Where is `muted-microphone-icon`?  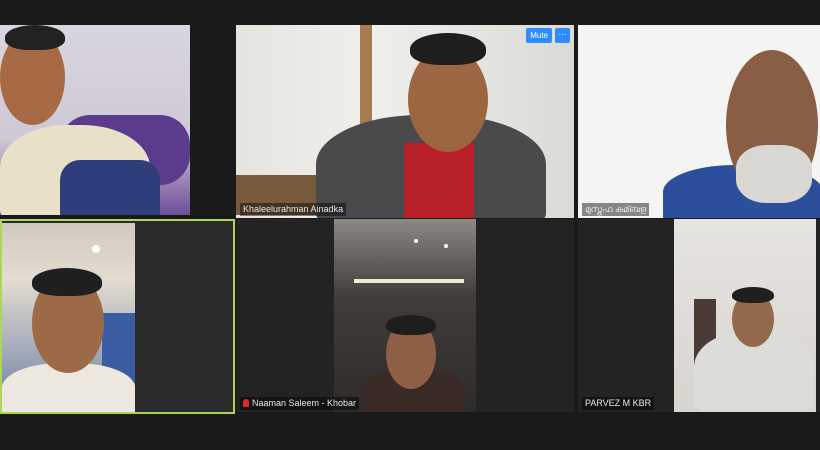
muted-microphone-icon is located at coordinates (246, 403).